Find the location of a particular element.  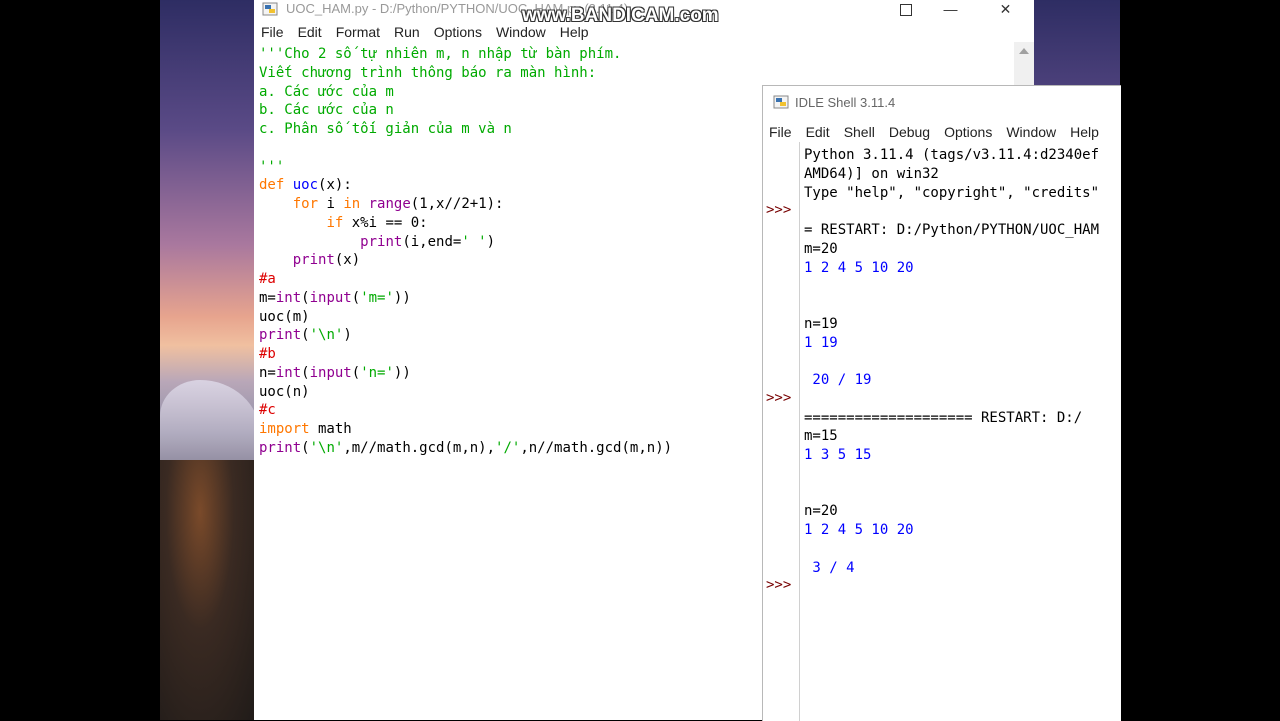

code-token: i is located at coordinates (331, 204).